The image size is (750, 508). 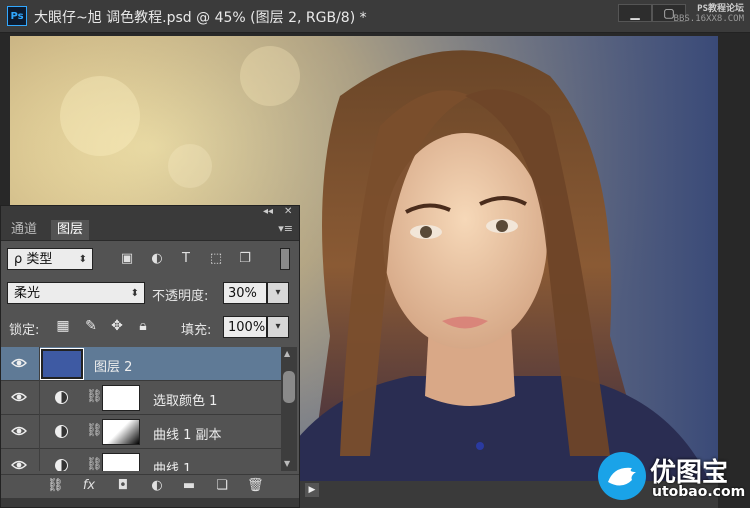 What do you see at coordinates (150, 212) in the screenshot?
I see `panel-header-strip: ◂◂ ✕` at bounding box center [150, 212].